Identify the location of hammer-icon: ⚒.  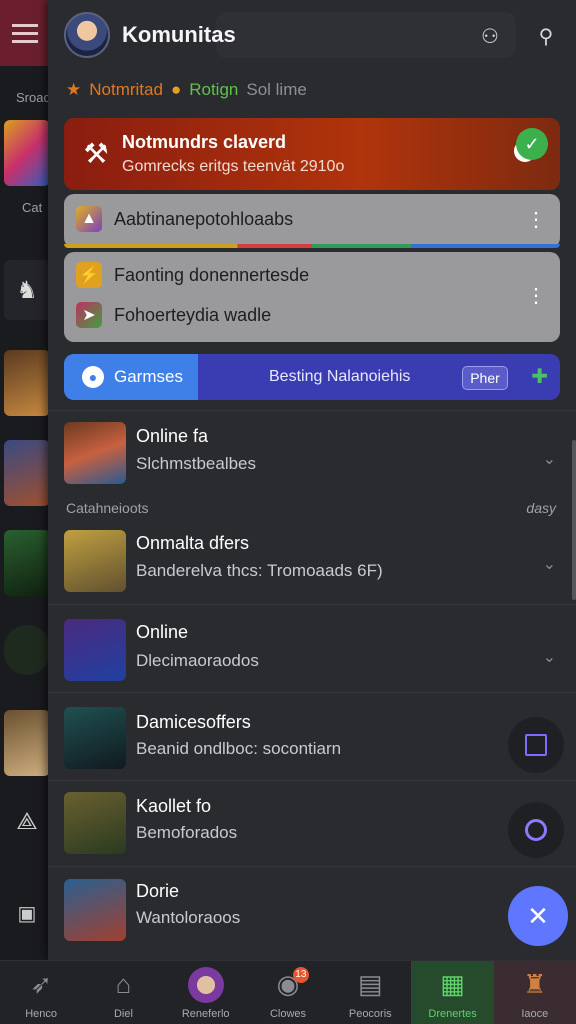
(96, 153).